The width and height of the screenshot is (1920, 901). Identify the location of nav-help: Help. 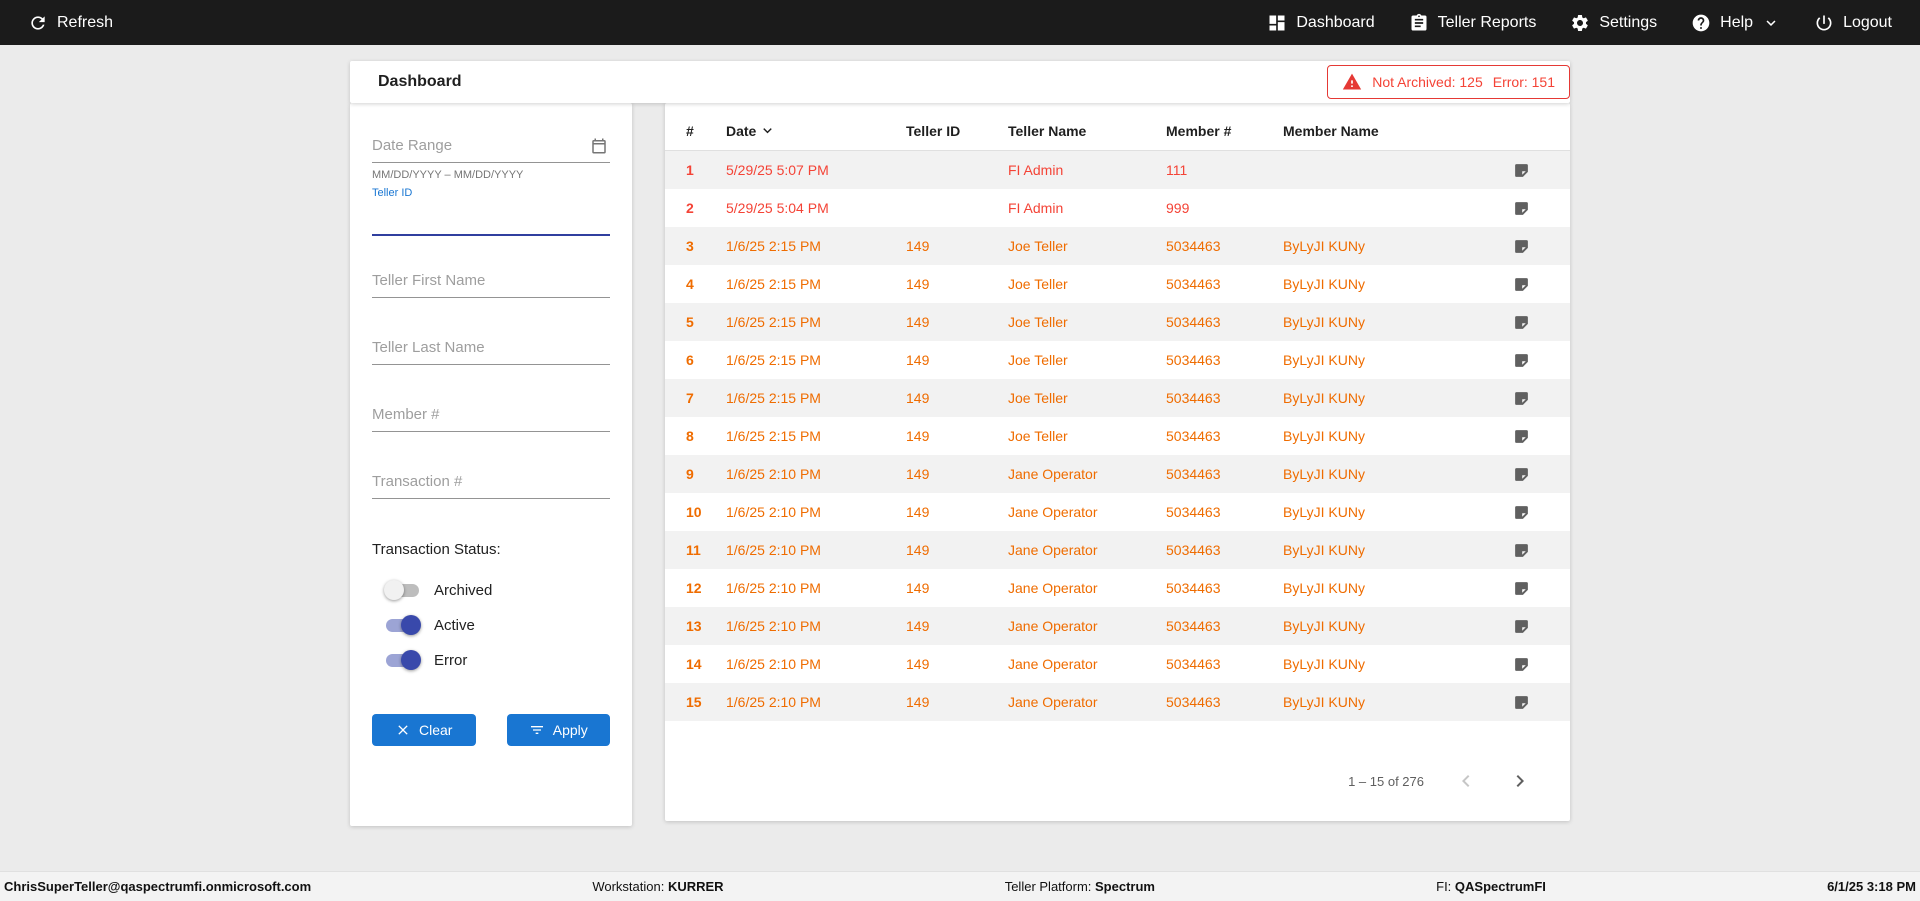
(1735, 23).